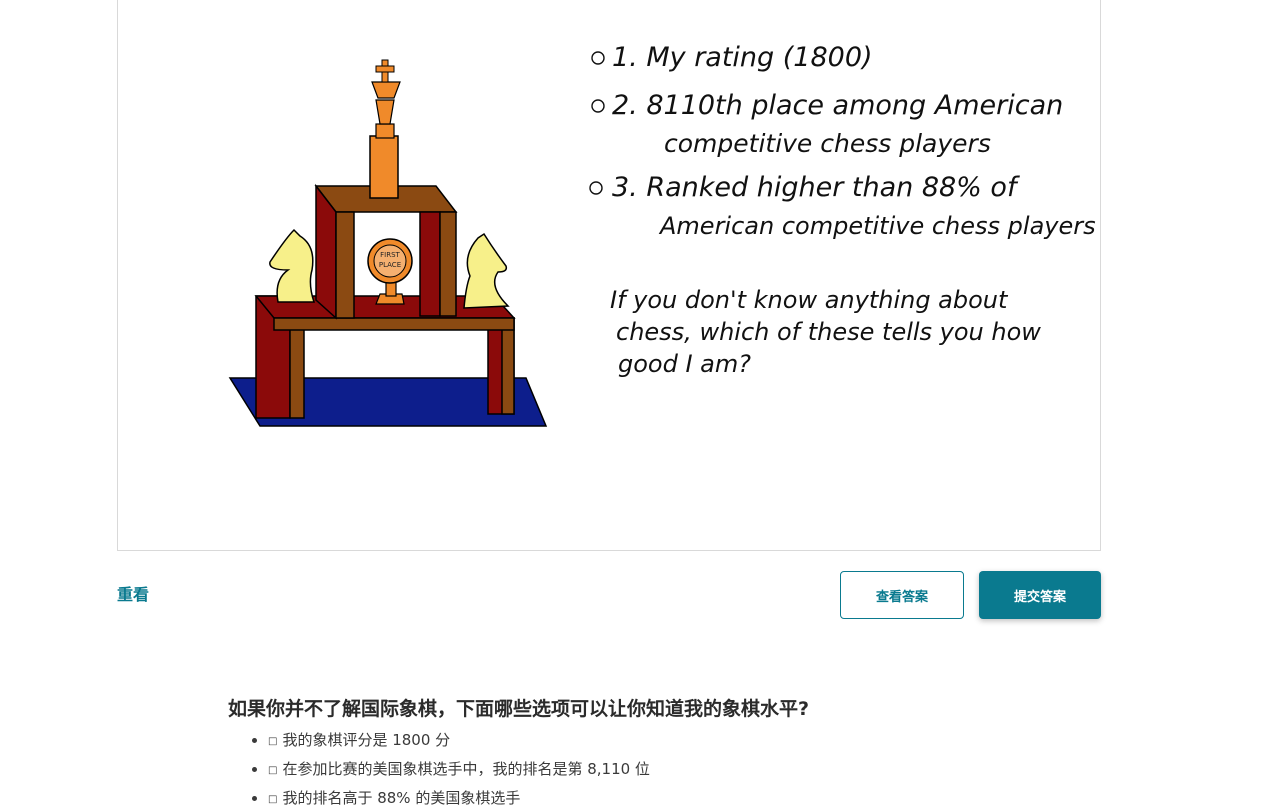 The image size is (1264, 809). What do you see at coordinates (486, 270) in the screenshot?
I see `right-knight` at bounding box center [486, 270].